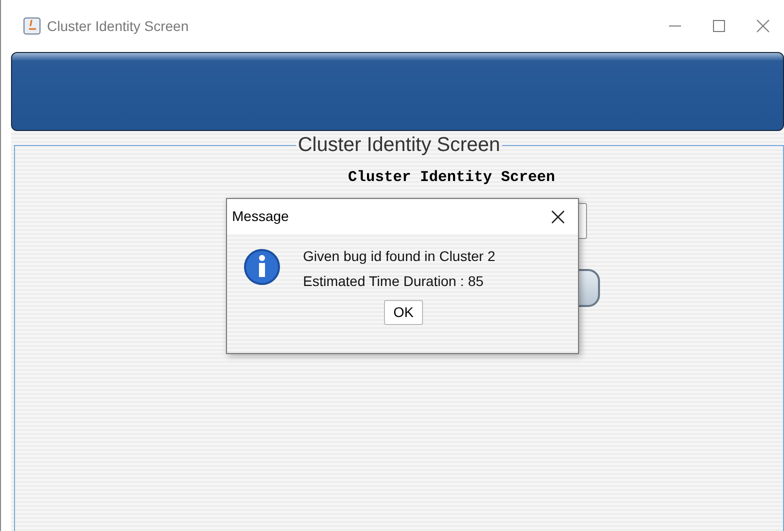 Image resolution: width=784 pixels, height=531 pixels. What do you see at coordinates (719, 26) in the screenshot?
I see `maximize-icon` at bounding box center [719, 26].